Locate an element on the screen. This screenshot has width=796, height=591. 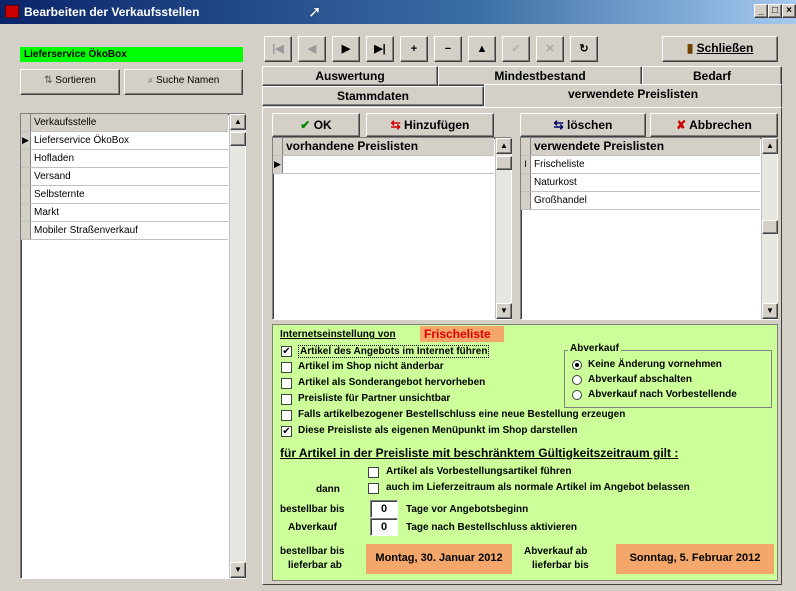
sort-label: Sortieren is located at coordinates (75, 80).